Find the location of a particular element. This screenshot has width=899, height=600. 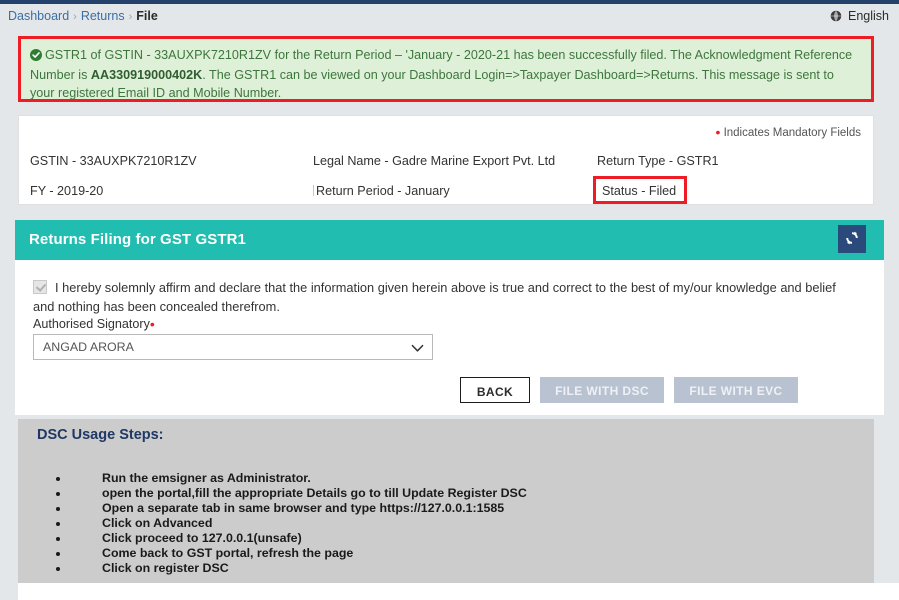

dsc-step-text: Run the emsigner as Administrator. is located at coordinates (206, 478).